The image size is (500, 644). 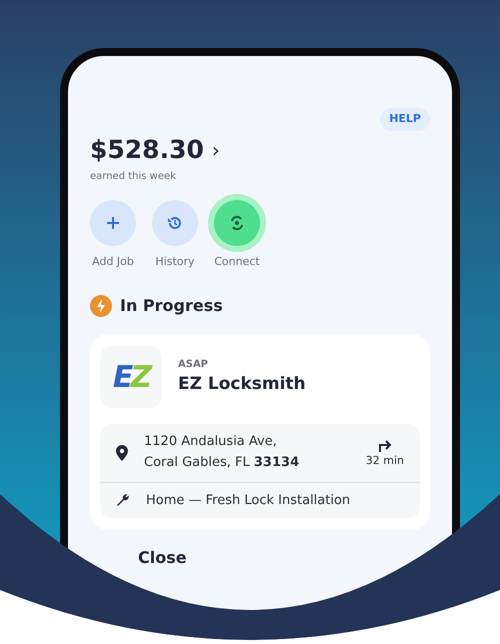 I want to click on help-button: HELP, so click(x=405, y=119).